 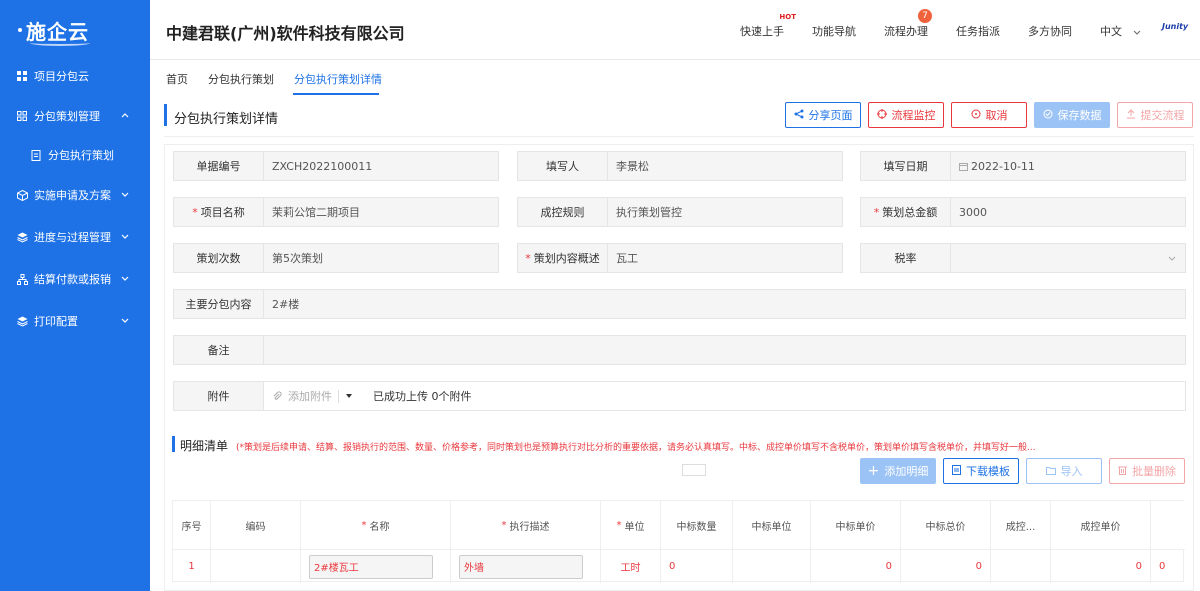 I want to click on cancel-button: 取消, so click(x=989, y=115).